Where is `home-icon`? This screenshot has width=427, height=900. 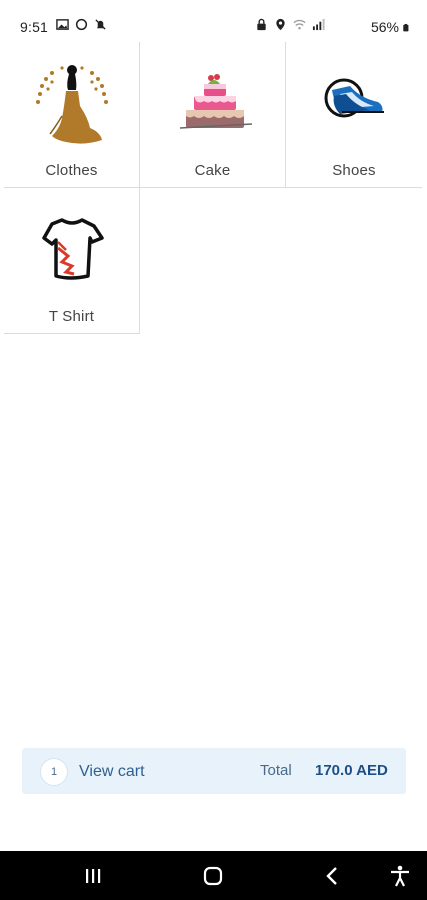
home-icon is located at coordinates (213, 876).